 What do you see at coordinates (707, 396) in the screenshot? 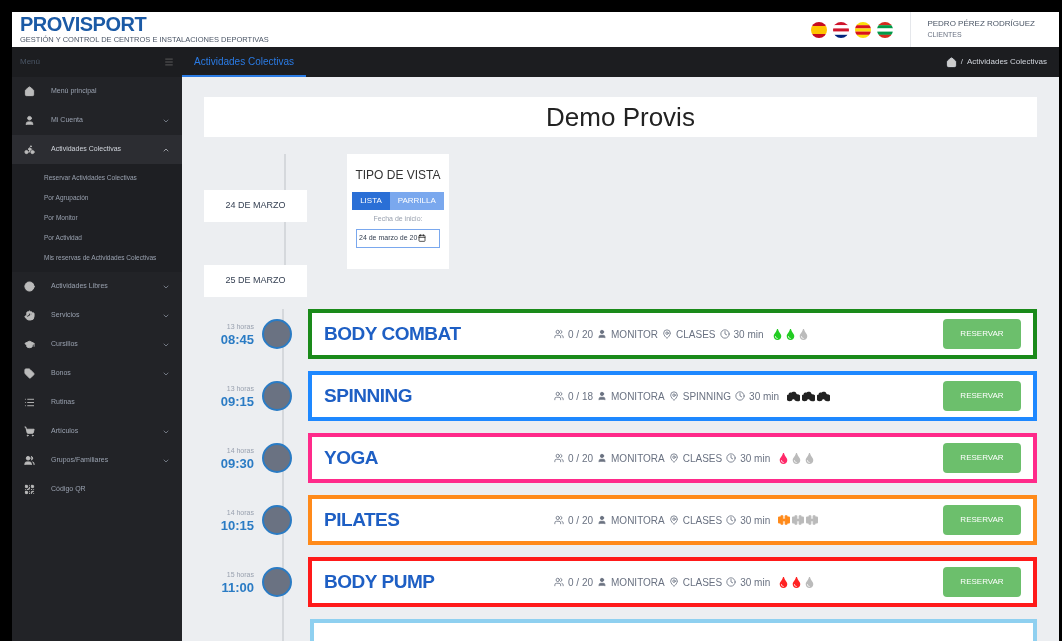
I see `place-text: SPINNING` at bounding box center [707, 396].